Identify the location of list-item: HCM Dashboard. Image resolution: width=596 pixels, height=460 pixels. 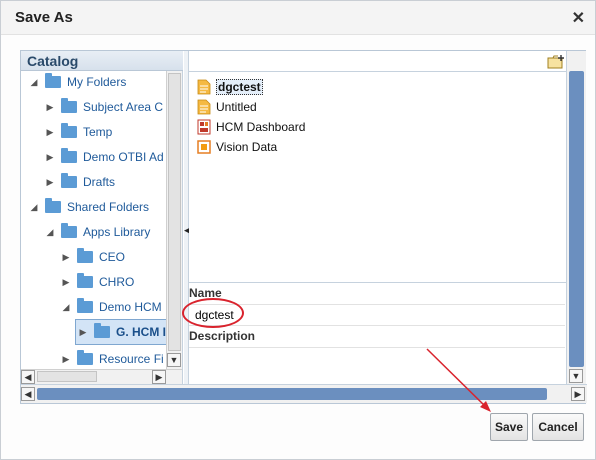
(251, 127).